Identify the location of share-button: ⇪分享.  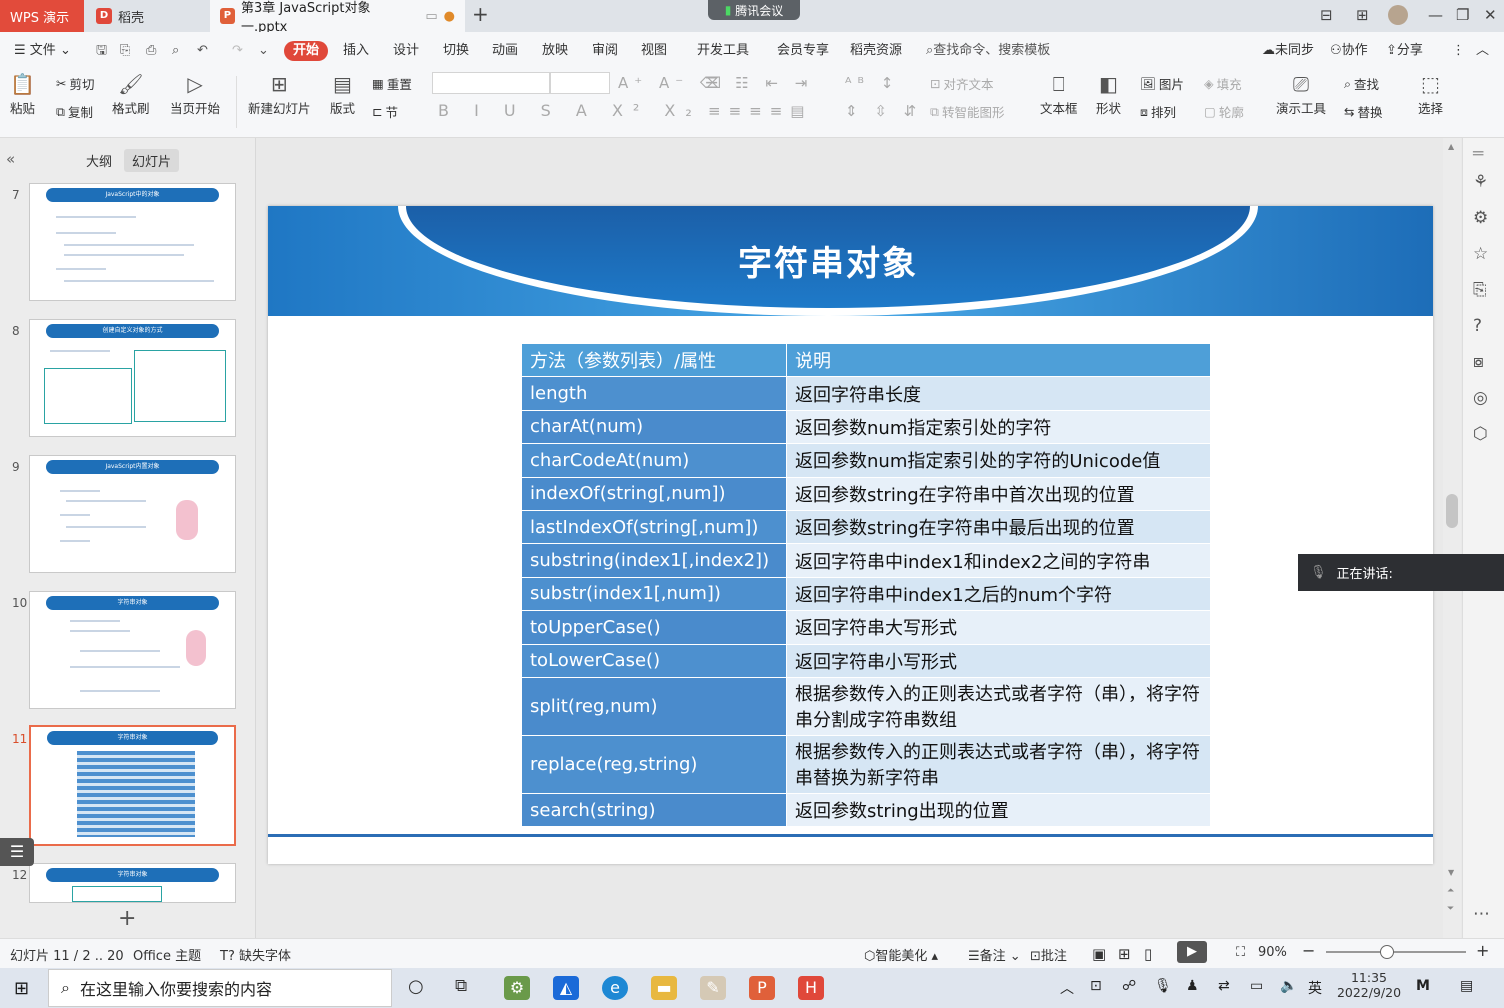
(1404, 51).